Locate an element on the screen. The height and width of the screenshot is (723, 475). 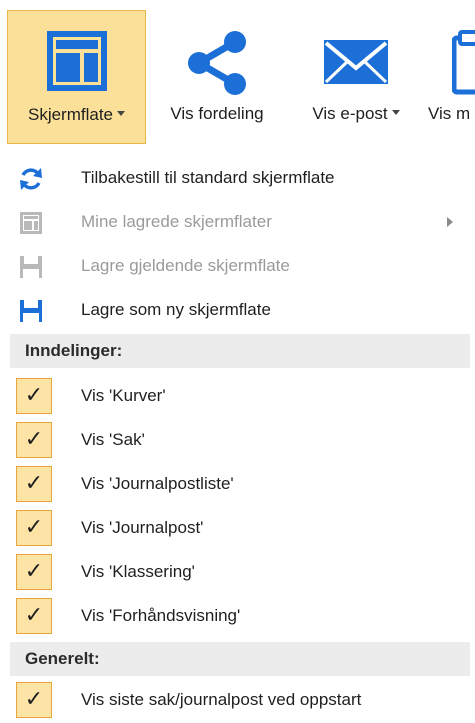
email-ribbon-button: Vis e-post is located at coordinates (356, 77).